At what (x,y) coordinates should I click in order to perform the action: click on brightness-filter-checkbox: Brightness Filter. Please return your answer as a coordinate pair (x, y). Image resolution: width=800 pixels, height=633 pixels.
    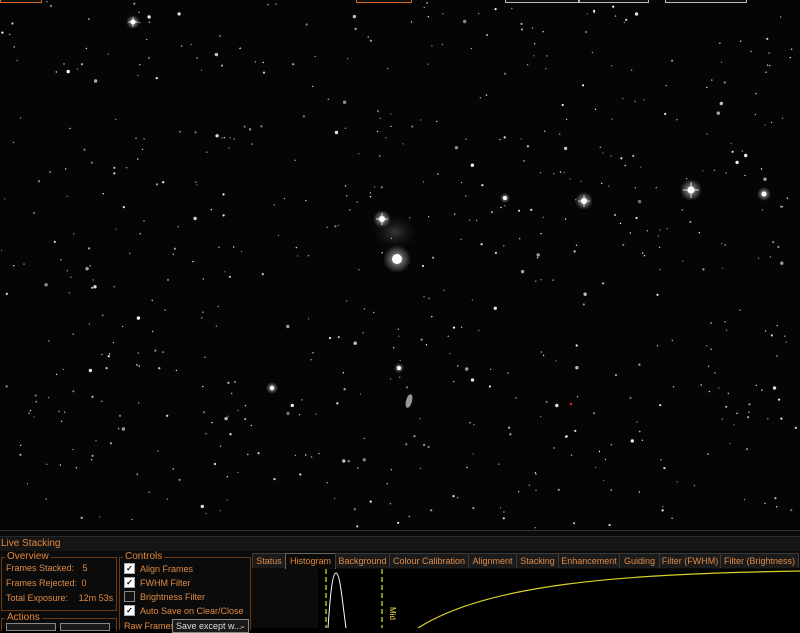
    Looking at the image, I should click on (164, 597).